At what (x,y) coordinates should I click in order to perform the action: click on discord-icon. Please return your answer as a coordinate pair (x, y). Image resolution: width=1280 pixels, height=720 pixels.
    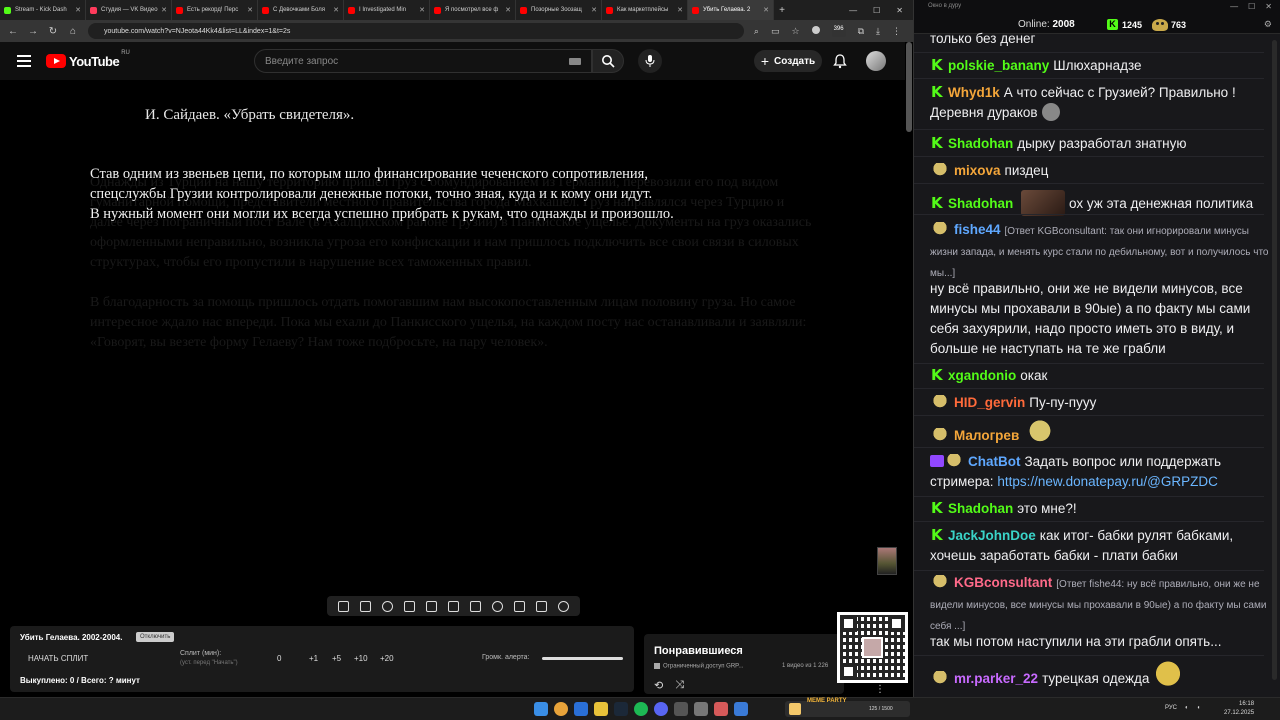
    Looking at the image, I should click on (661, 709).